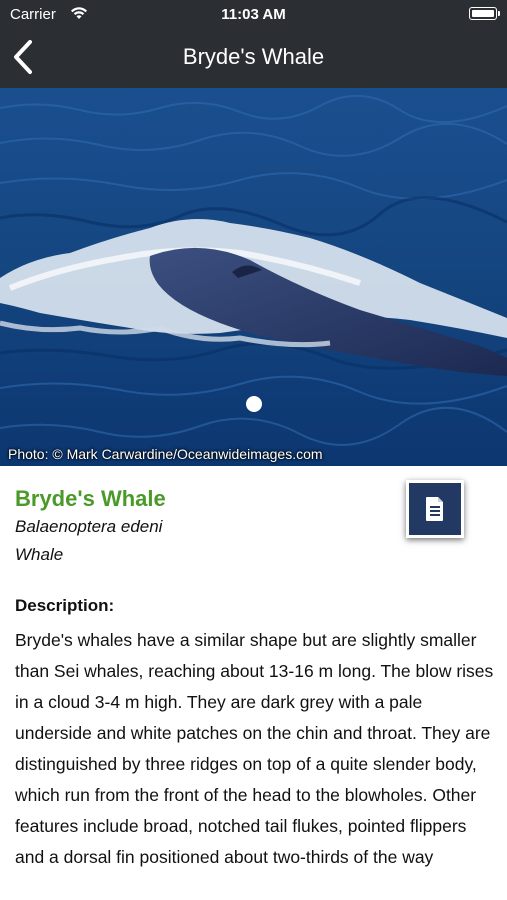  I want to click on top-bar: Carrier 11:03 AM Bryde's Whale, so click(253, 44).